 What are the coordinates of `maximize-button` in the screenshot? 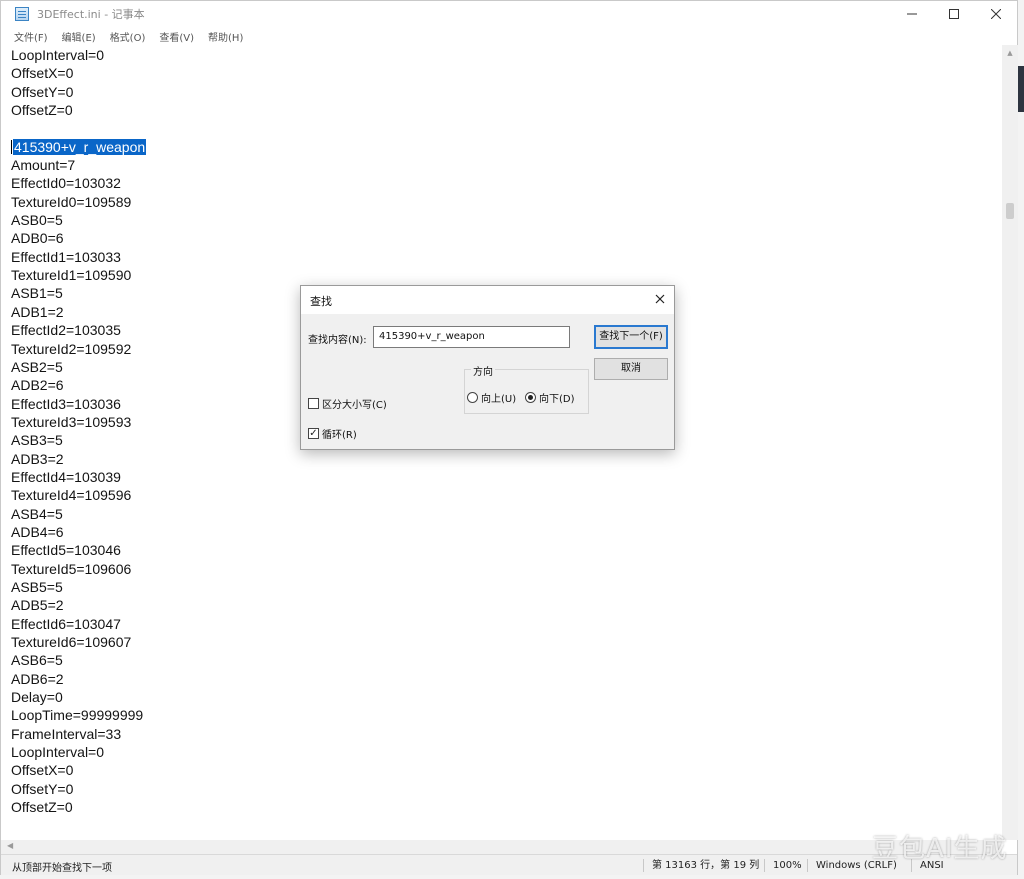 It's located at (954, 14).